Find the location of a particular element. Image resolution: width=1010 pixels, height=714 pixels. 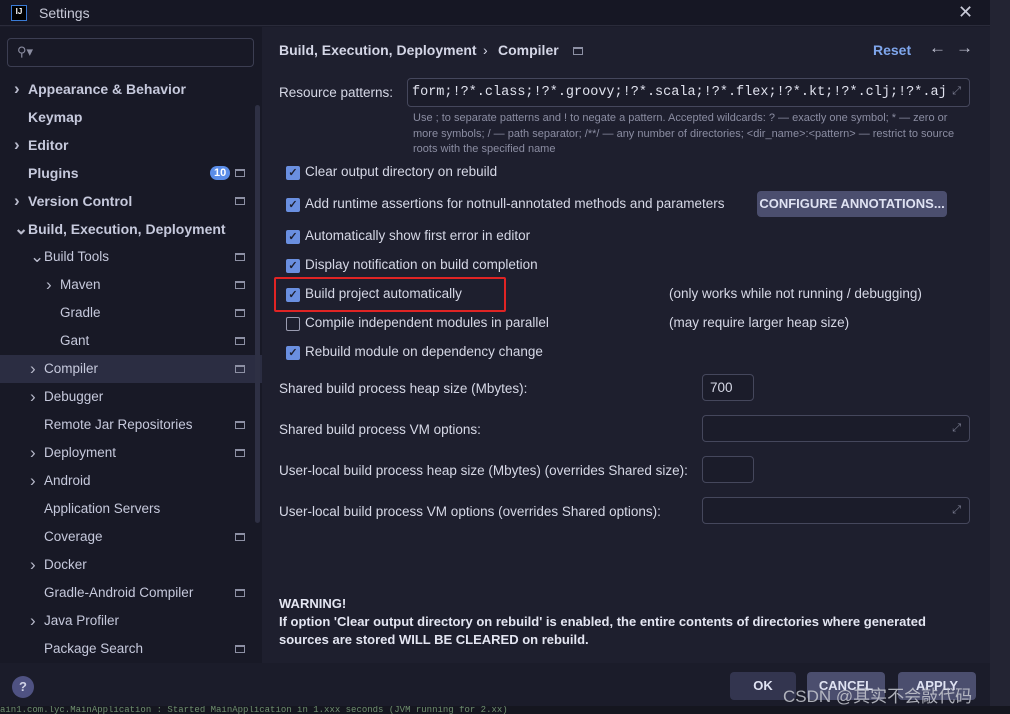

field-label: Shared build process heap size (Mbytes): is located at coordinates (403, 388).